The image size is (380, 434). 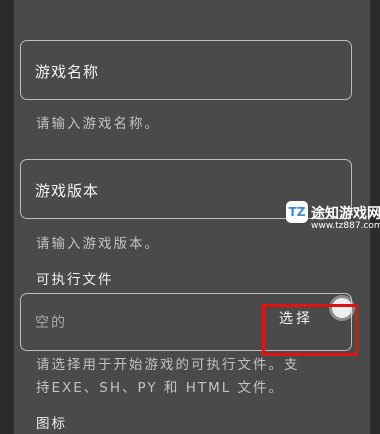 I want to click on watermark-logo: TZ, so click(x=297, y=212).